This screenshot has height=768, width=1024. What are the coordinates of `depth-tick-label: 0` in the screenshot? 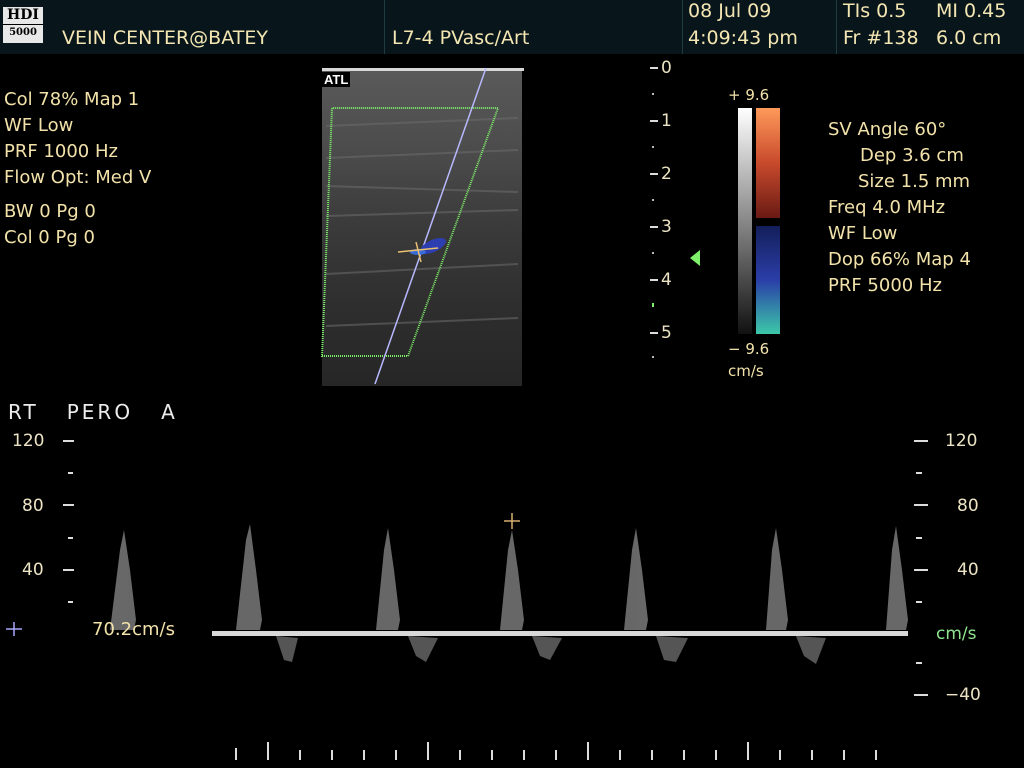 It's located at (666, 68).